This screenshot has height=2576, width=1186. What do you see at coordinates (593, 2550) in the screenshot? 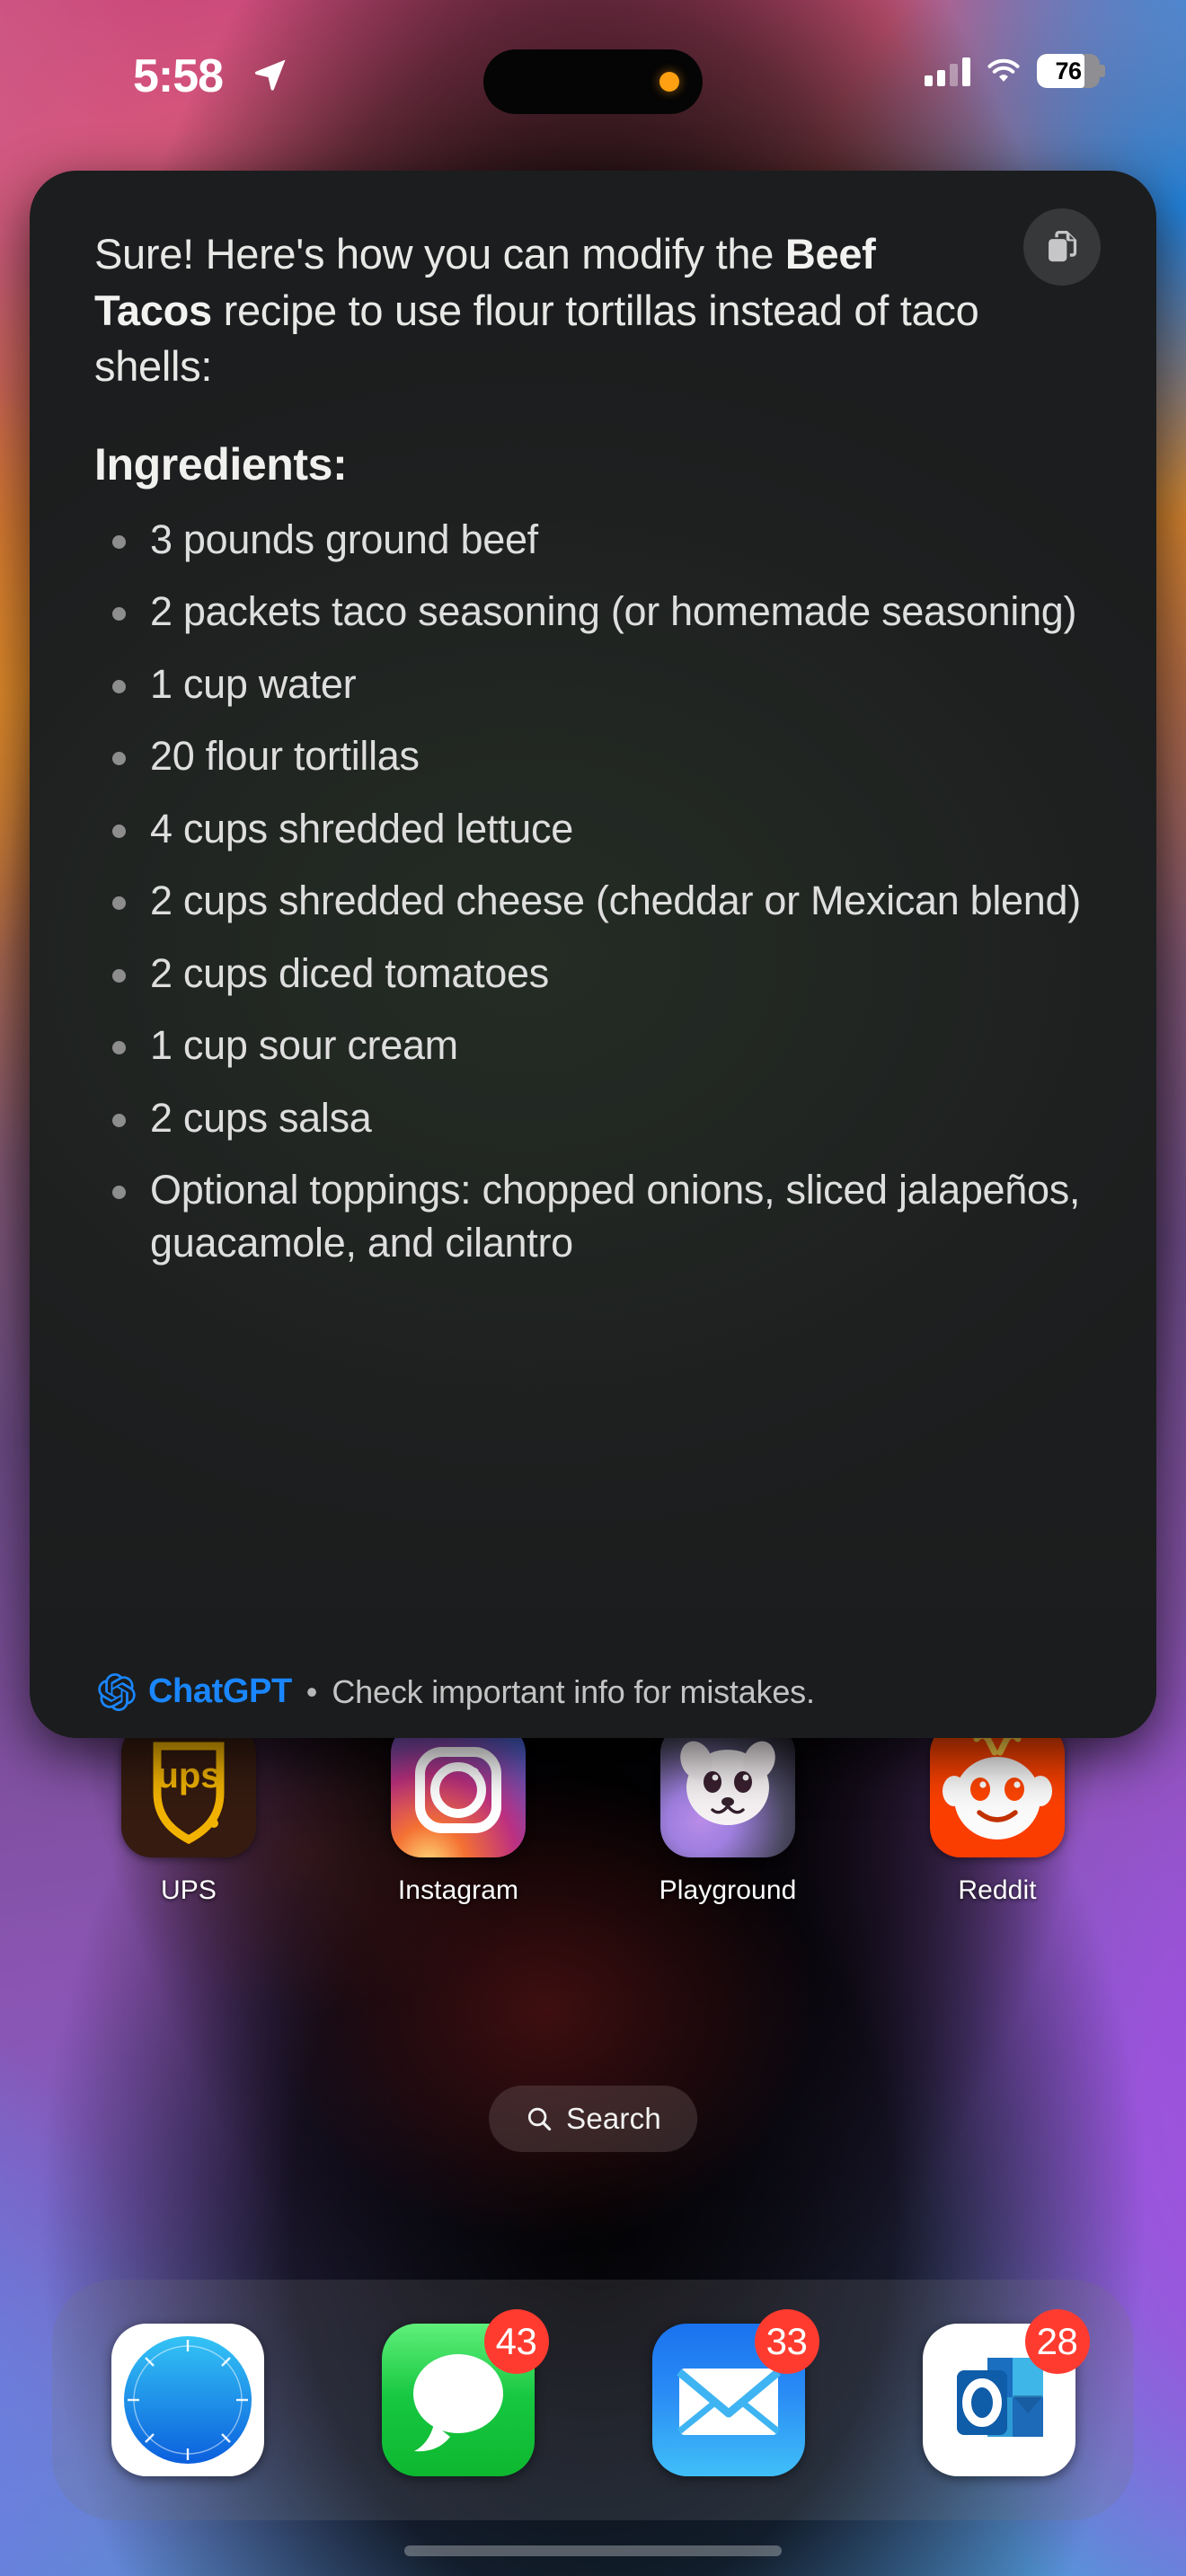
I see `home-indicator` at bounding box center [593, 2550].